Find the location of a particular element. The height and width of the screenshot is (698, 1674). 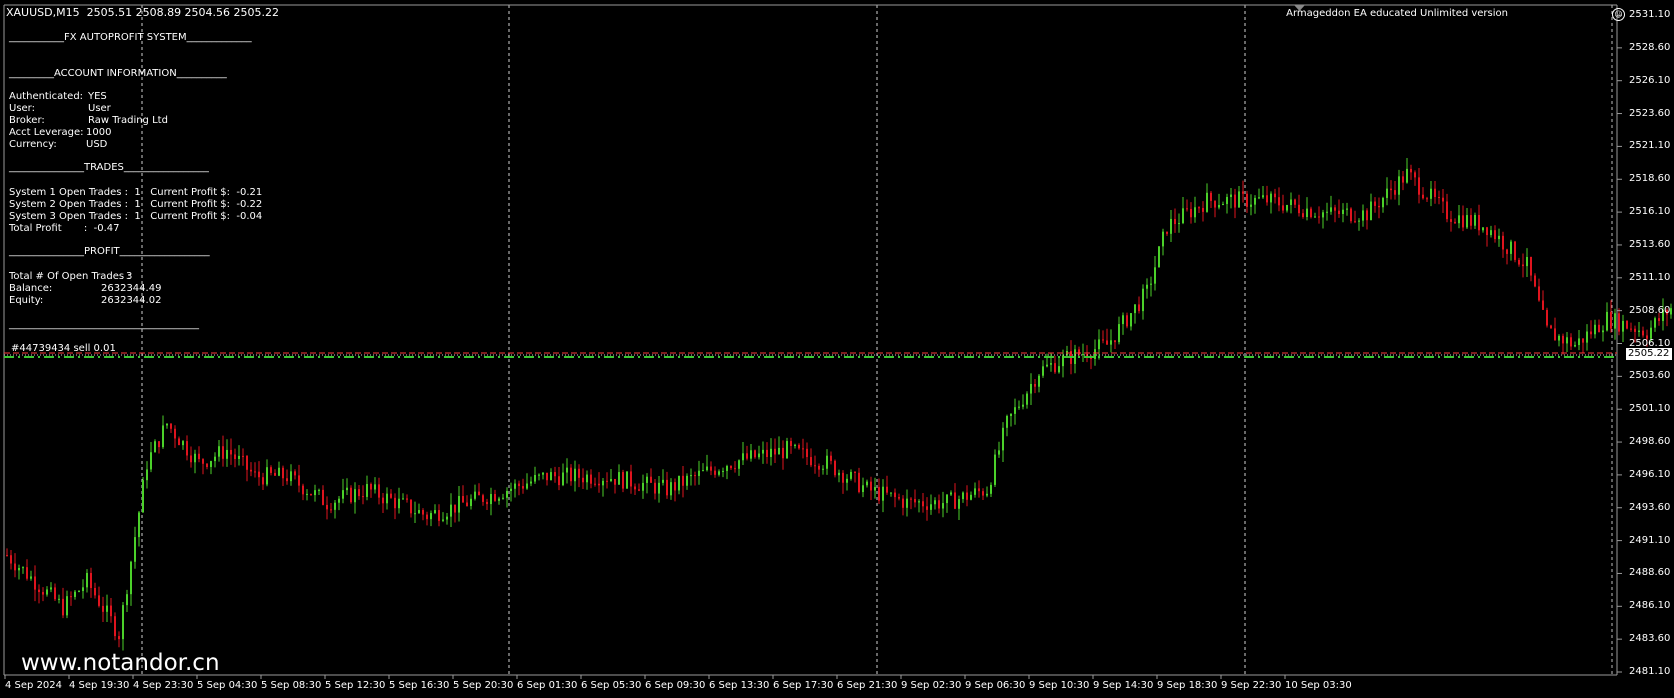

equity-label: Equity: is located at coordinates (26, 300).